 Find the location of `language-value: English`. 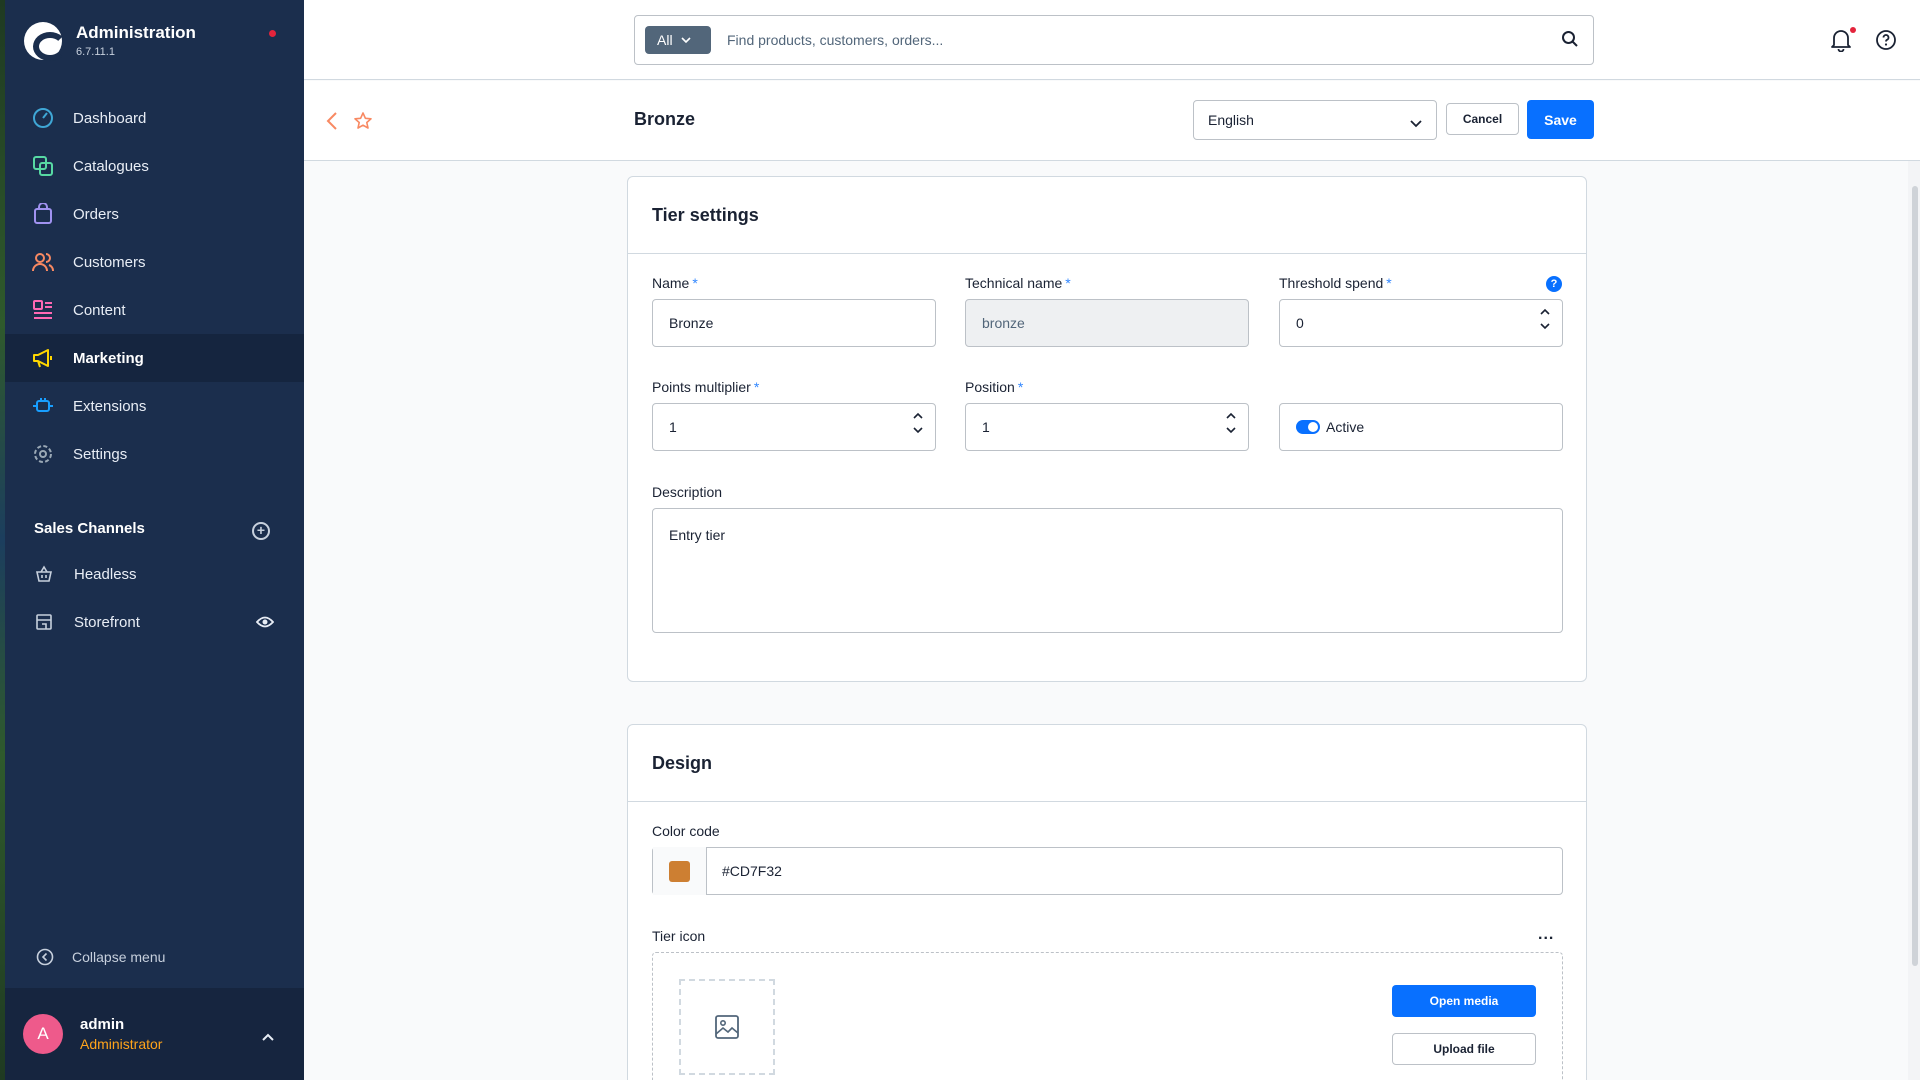

language-value: English is located at coordinates (1231, 120).